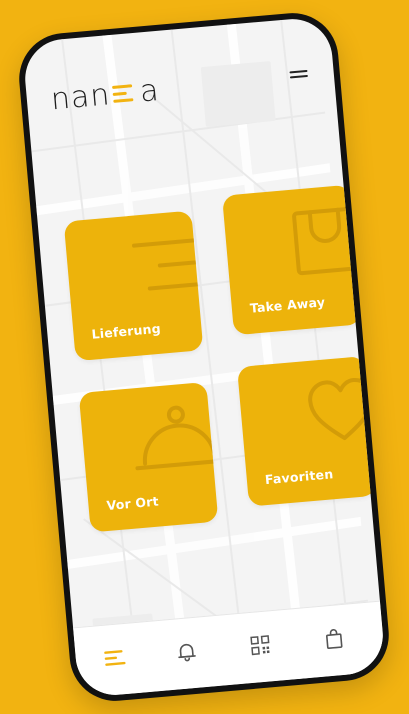 The image size is (409, 714). Describe the element at coordinates (177, 438) in the screenshot. I see `cloche-icon` at that location.